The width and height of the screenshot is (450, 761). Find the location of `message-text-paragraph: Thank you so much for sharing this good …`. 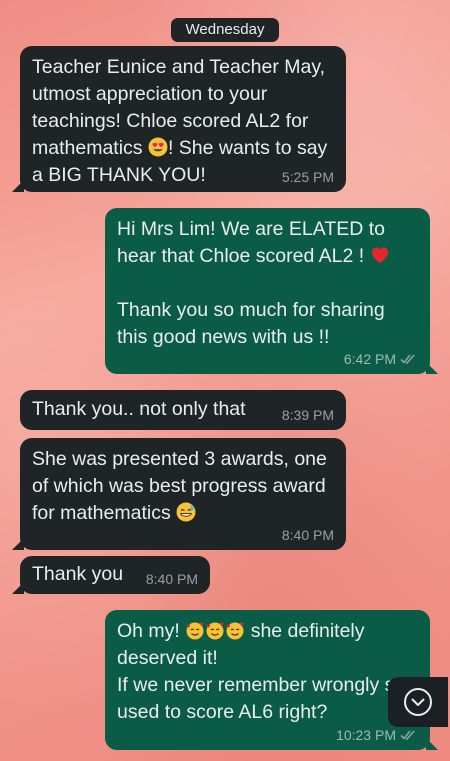

message-text-paragraph: Thank you so much for sharing this good … is located at coordinates (254, 323).